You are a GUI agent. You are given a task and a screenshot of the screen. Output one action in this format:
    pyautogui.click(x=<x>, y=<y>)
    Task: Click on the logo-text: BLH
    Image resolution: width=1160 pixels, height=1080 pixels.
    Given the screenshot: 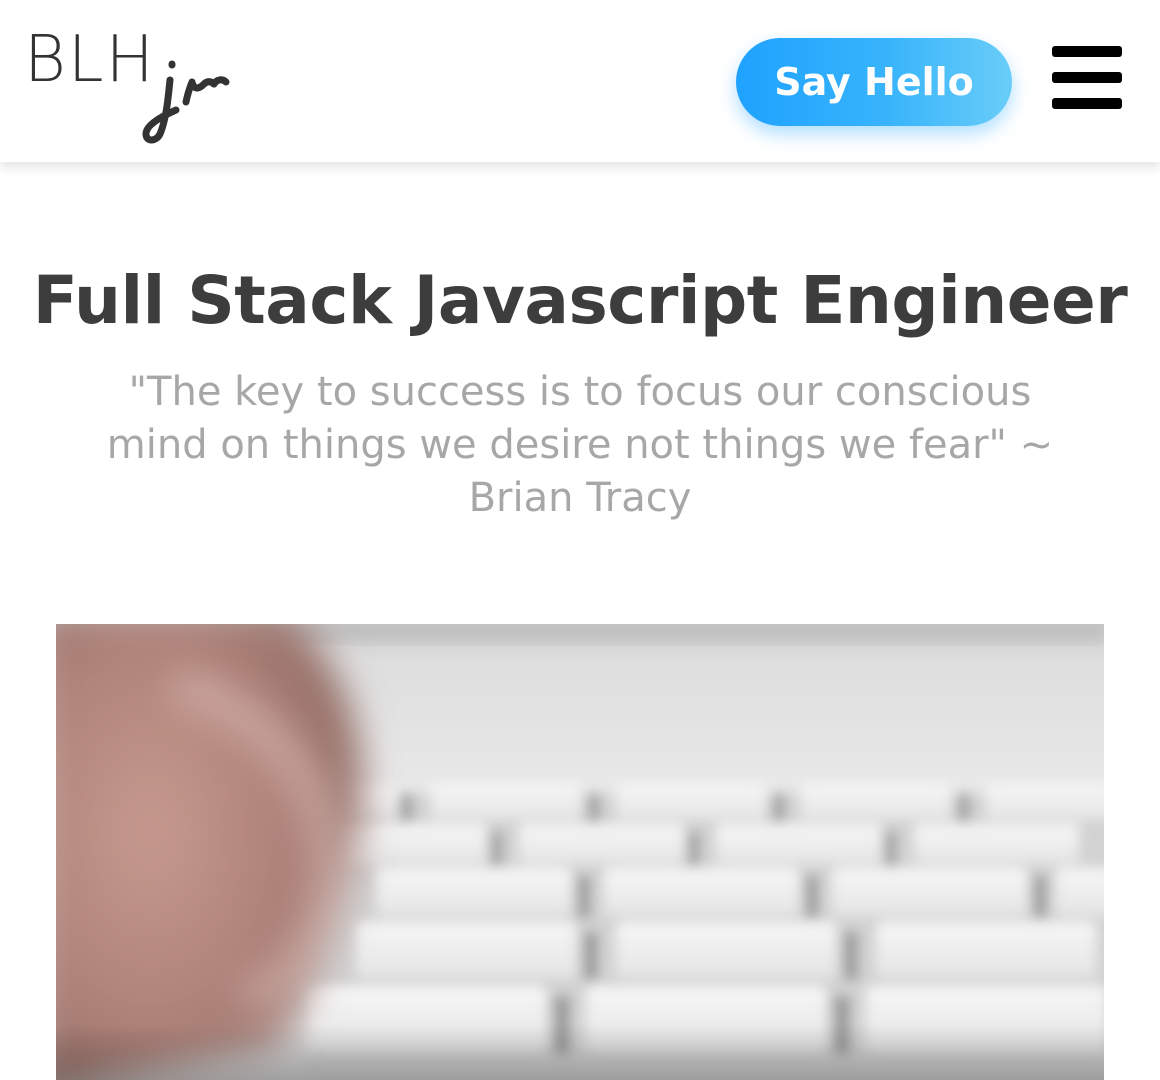 What is the action you would take?
    pyautogui.click(x=90, y=60)
    